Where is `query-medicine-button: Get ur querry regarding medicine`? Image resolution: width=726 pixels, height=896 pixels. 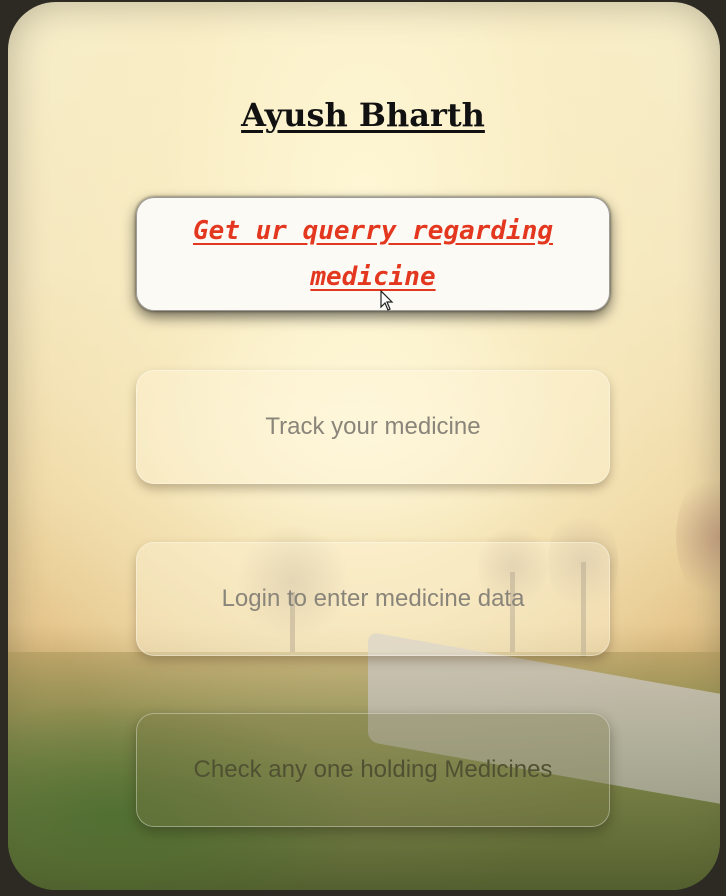 query-medicine-button: Get ur querry regarding medicine is located at coordinates (373, 254).